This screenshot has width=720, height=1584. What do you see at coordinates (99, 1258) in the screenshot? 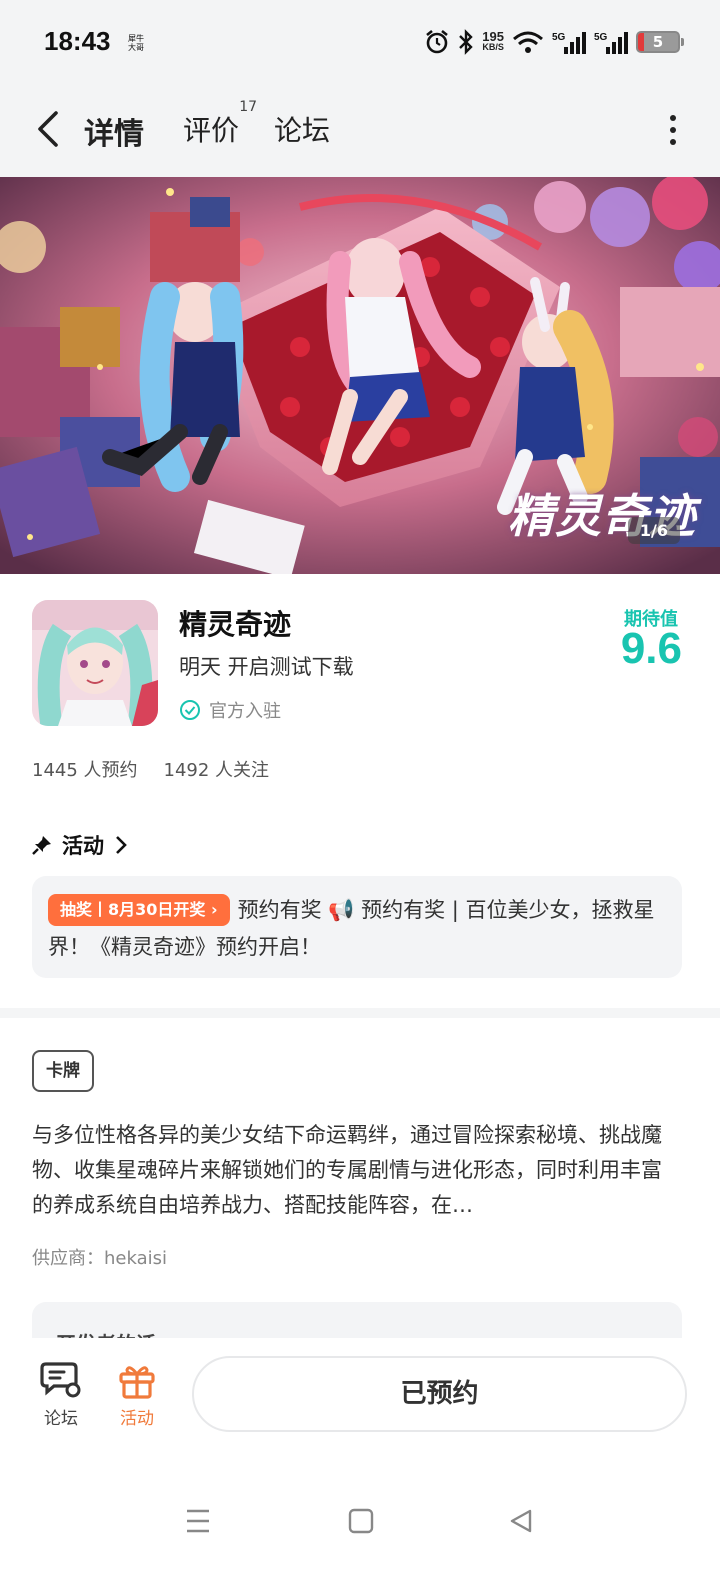
I see `supplier-info: 供应商：hekaisi` at bounding box center [99, 1258].